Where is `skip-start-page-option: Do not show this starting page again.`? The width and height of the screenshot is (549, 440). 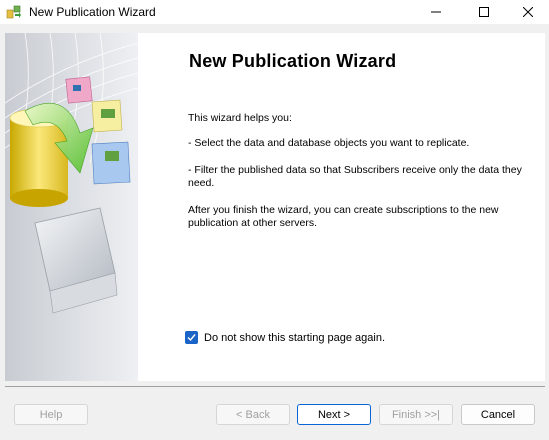 skip-start-page-option: Do not show this starting page again. is located at coordinates (285, 337).